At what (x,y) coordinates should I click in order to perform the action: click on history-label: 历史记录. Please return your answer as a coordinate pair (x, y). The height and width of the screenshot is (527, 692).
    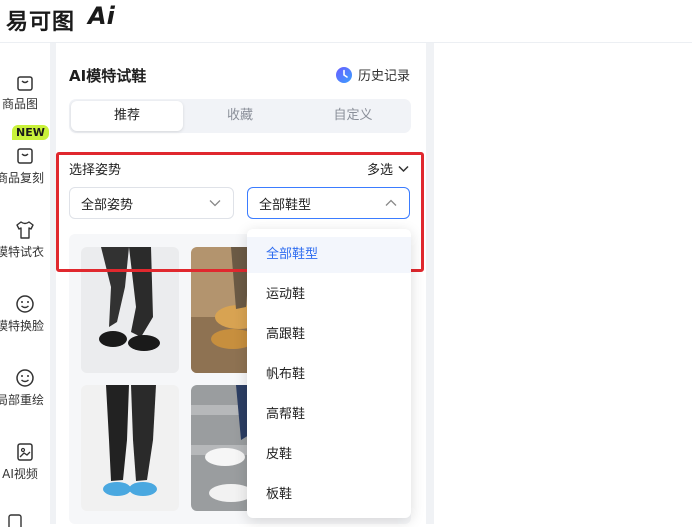
    Looking at the image, I should click on (383, 76).